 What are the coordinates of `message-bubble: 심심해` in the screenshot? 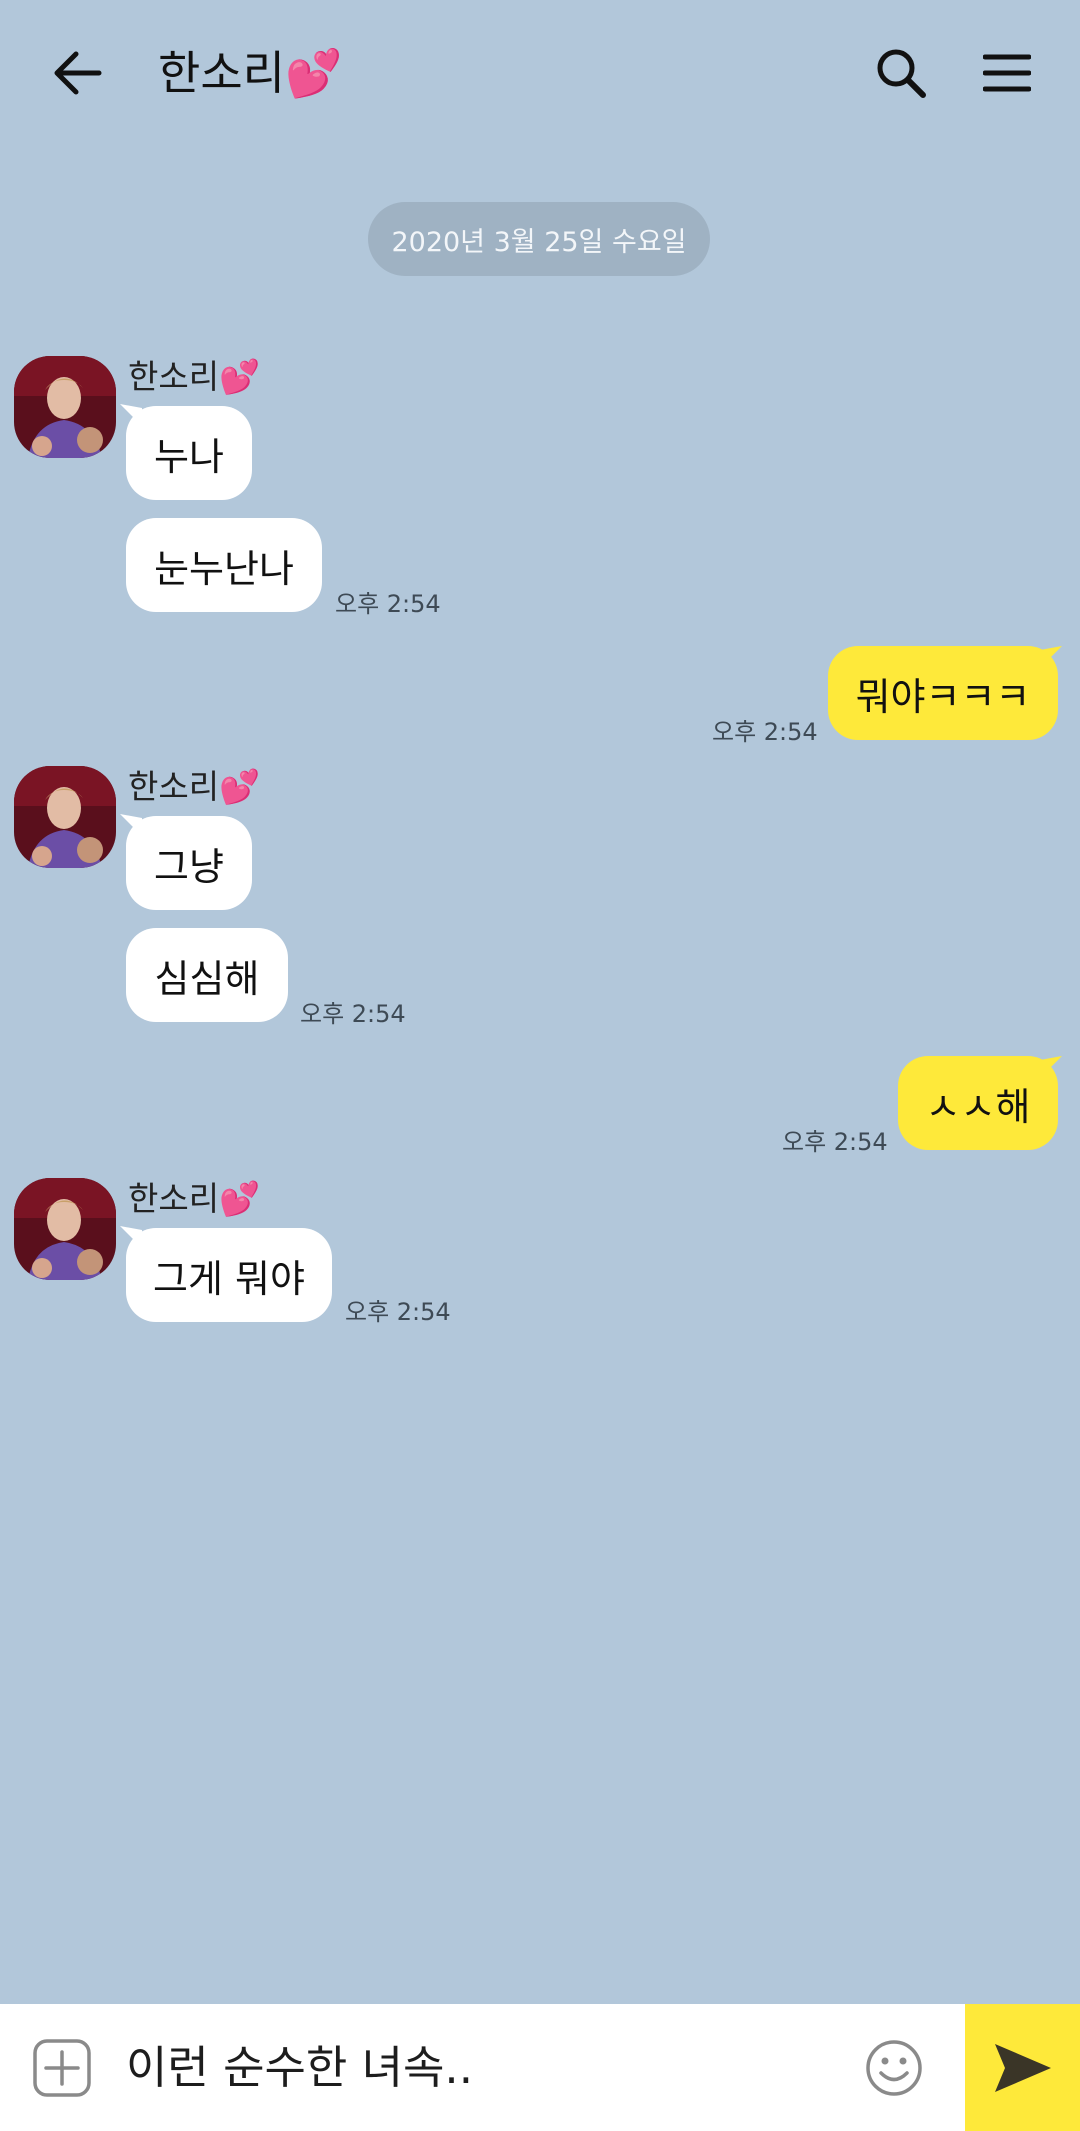 It's located at (207, 975).